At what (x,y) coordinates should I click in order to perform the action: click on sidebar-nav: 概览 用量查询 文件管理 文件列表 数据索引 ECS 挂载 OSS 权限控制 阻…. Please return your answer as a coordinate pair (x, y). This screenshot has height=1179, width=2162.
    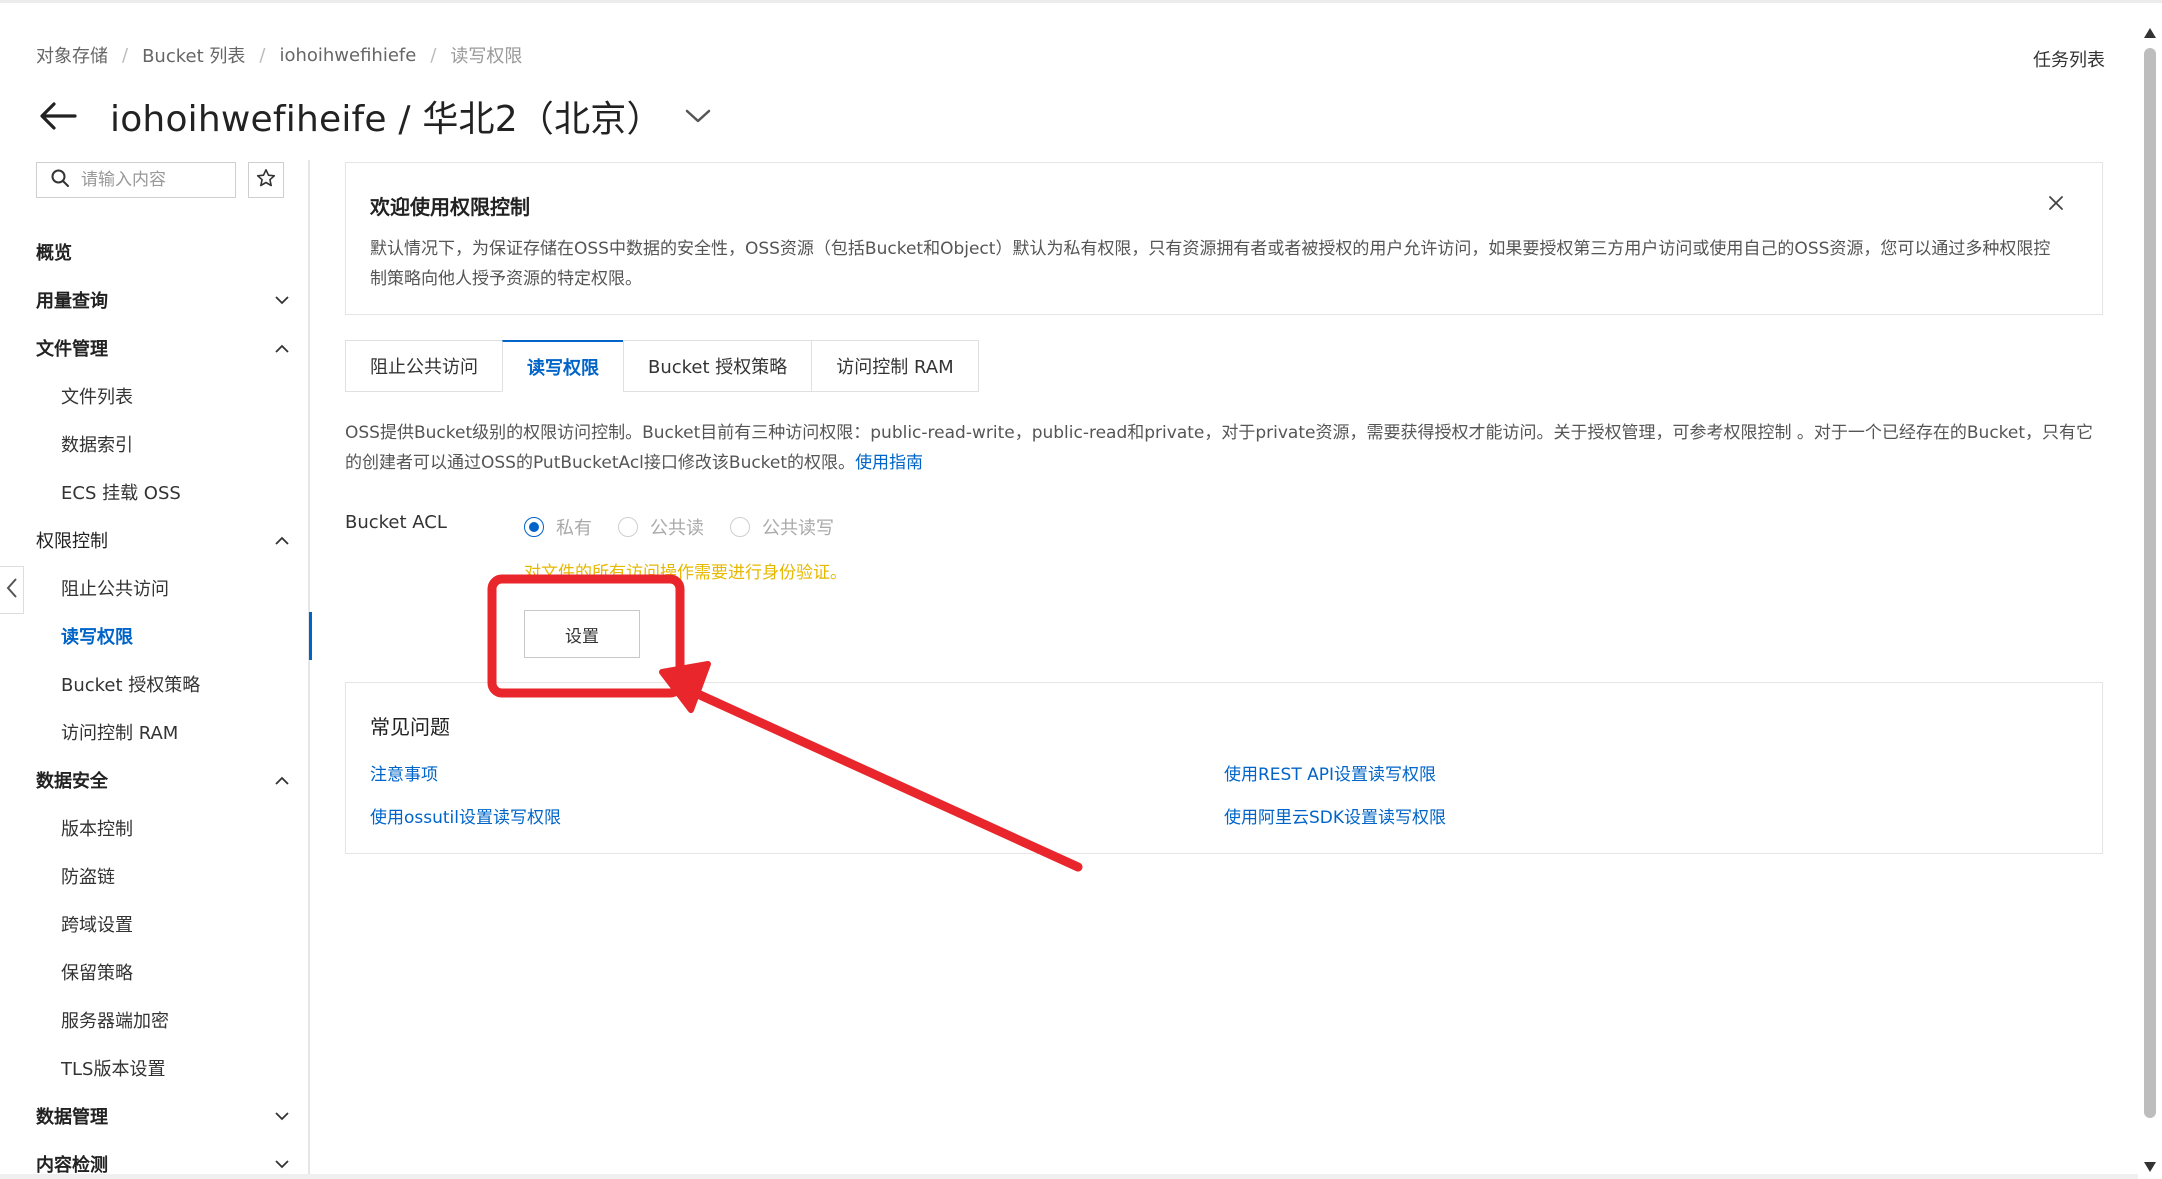
    Looking at the image, I should click on (156, 703).